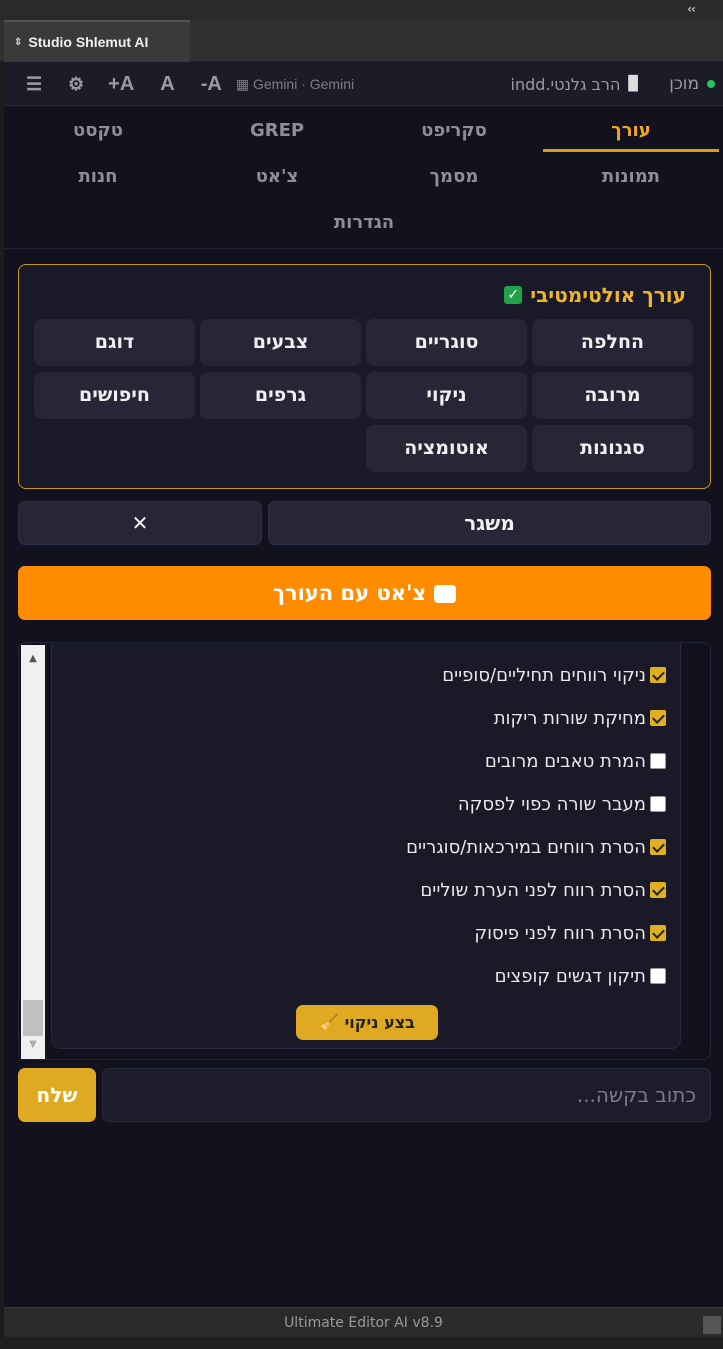 This screenshot has width=723, height=1349. I want to click on broom-icon: 🧹, so click(329, 1022).